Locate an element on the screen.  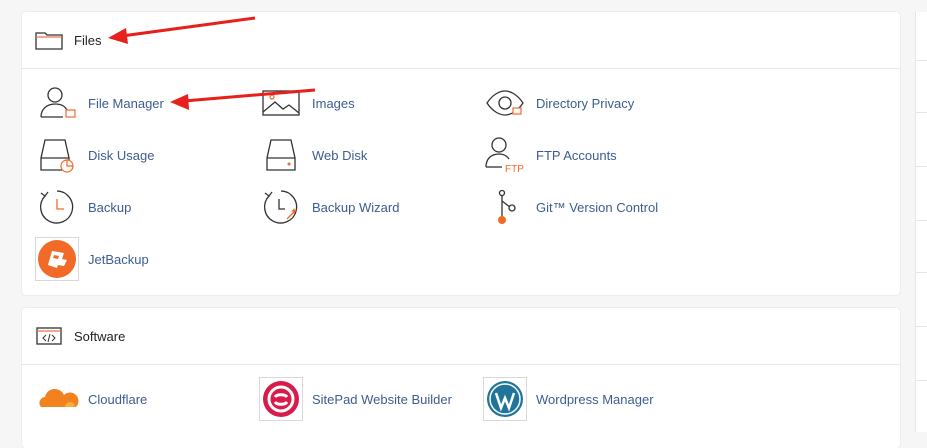
web-disk-icon is located at coordinates (281, 155).